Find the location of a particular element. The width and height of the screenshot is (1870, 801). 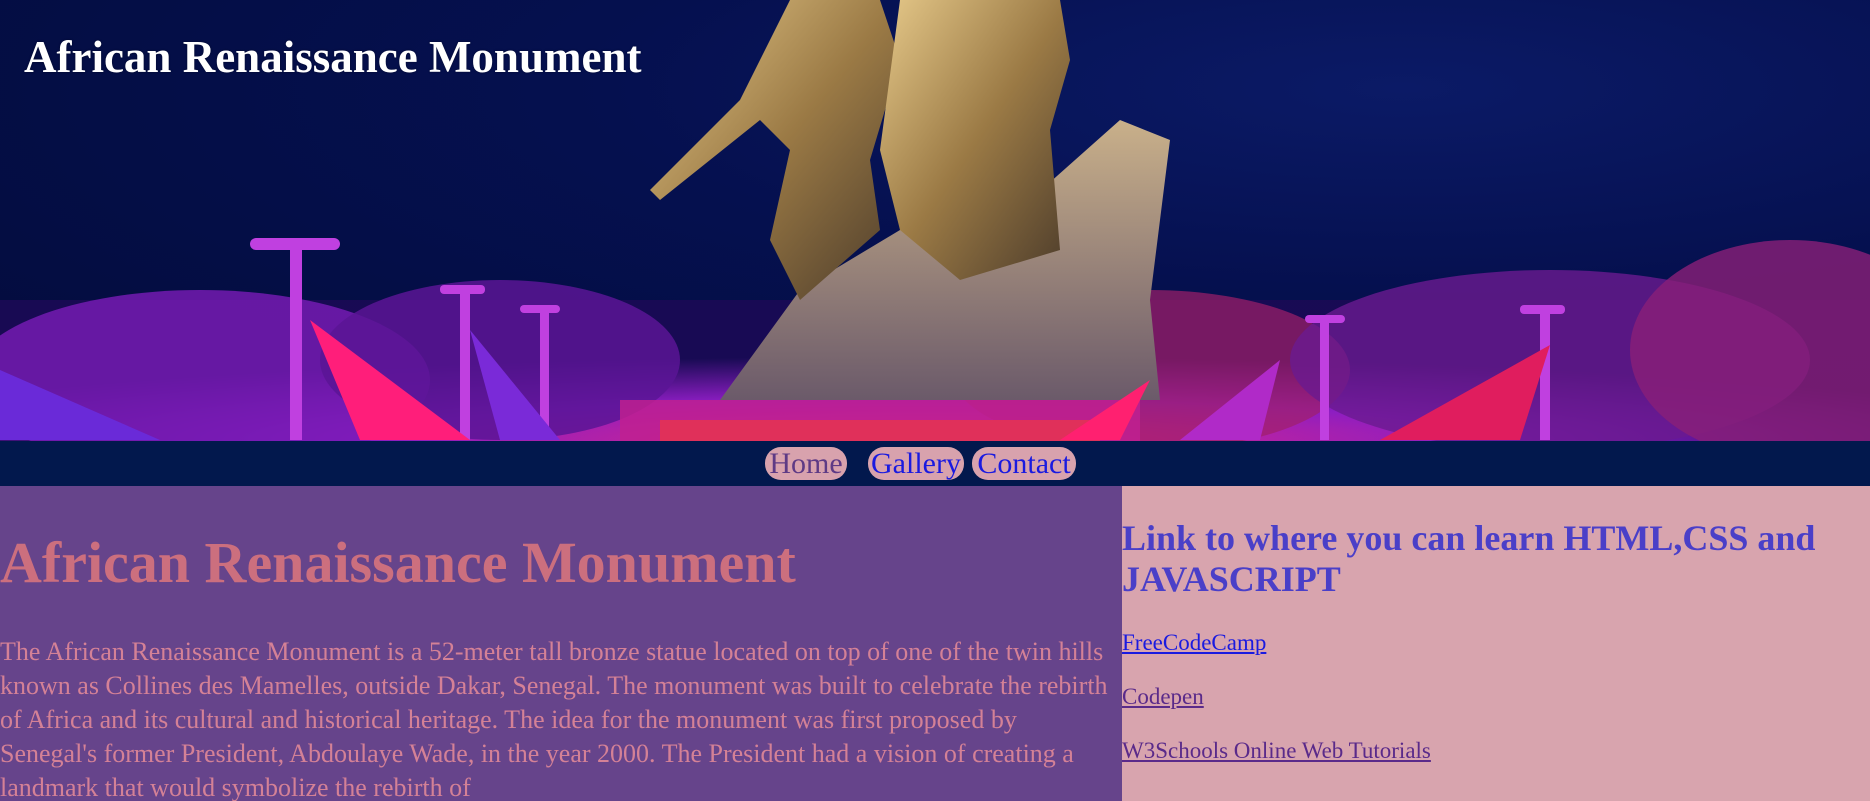

nav-contact-link: Contact is located at coordinates (1024, 463).